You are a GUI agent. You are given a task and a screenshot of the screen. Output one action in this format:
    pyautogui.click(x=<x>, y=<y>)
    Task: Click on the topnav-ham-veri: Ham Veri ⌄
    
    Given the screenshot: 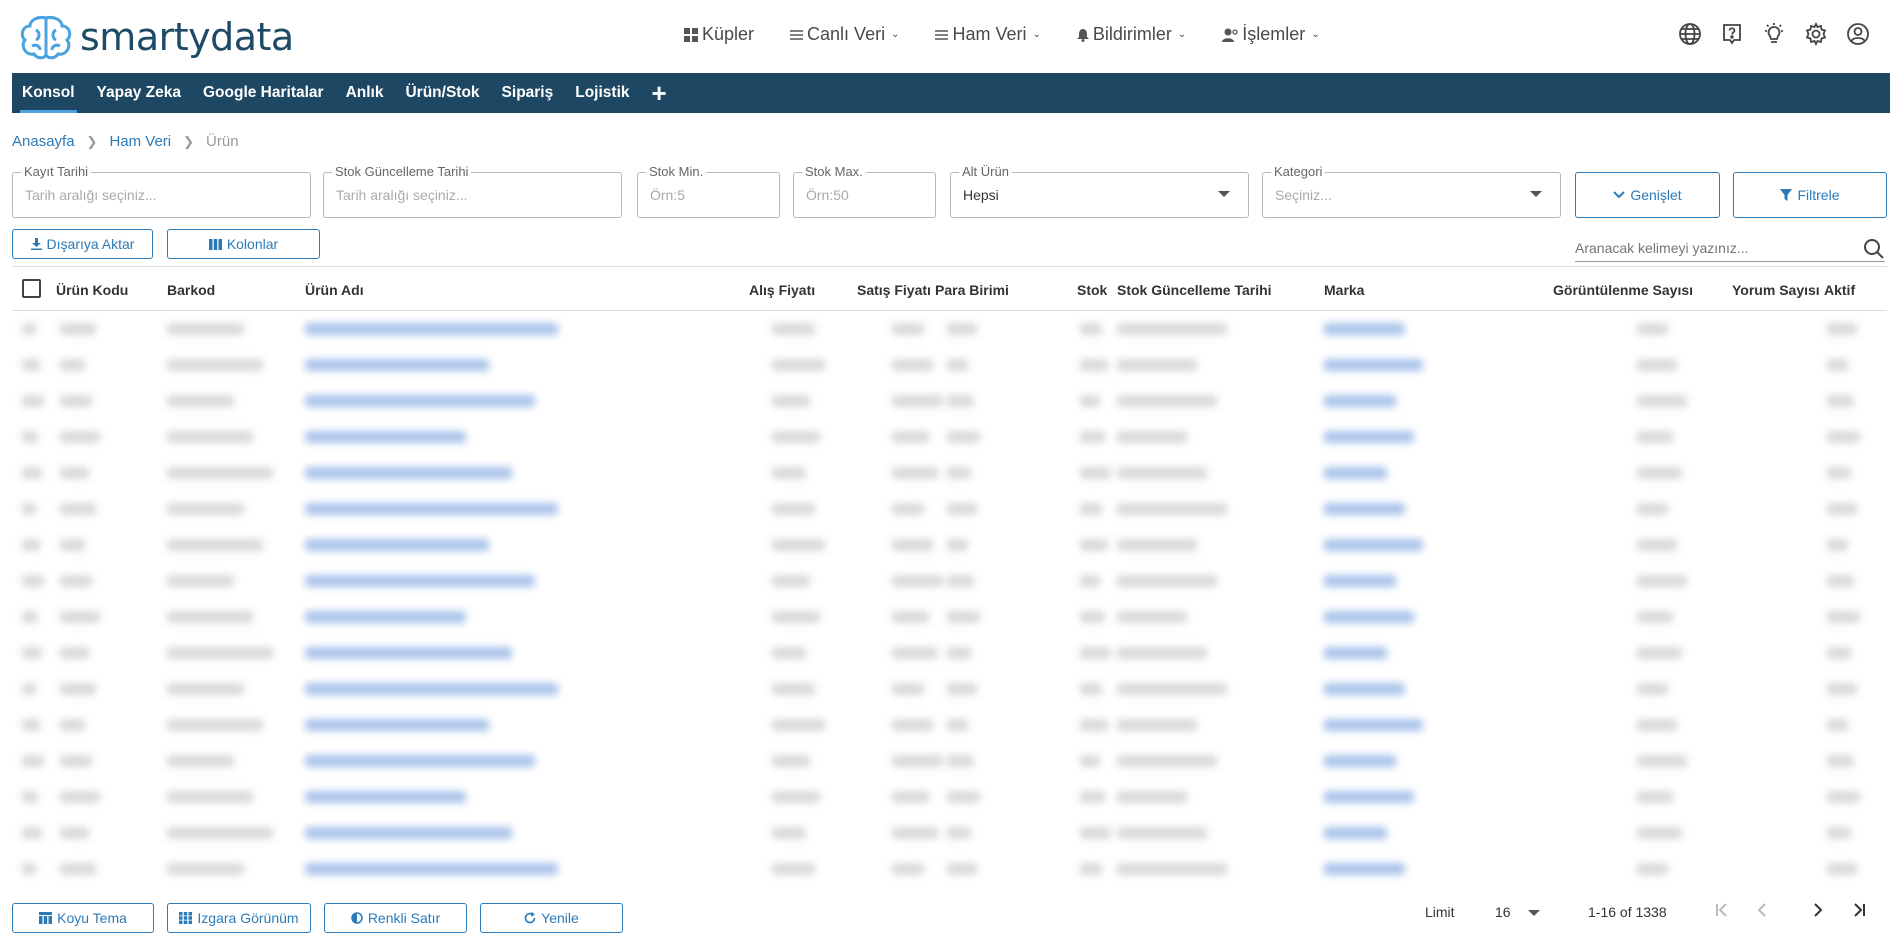 What is the action you would take?
    pyautogui.click(x=988, y=34)
    